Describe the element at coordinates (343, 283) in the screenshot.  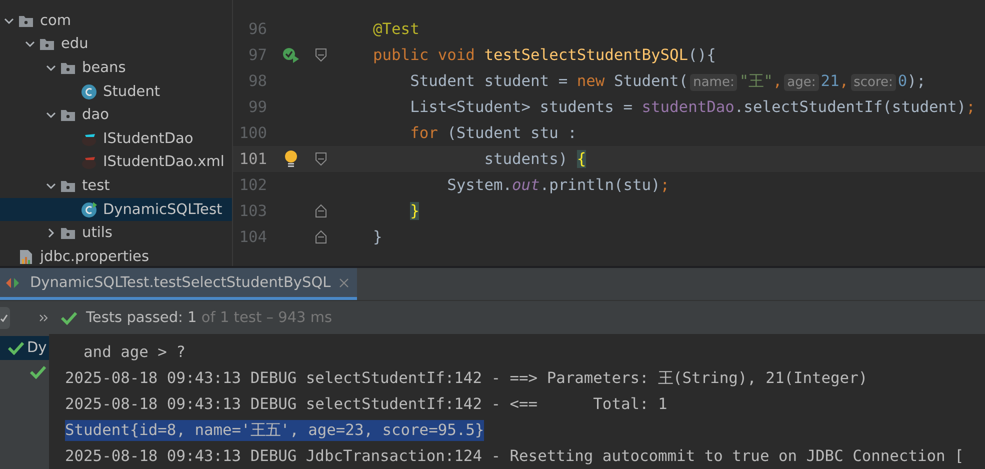
I see `close-icon` at that location.